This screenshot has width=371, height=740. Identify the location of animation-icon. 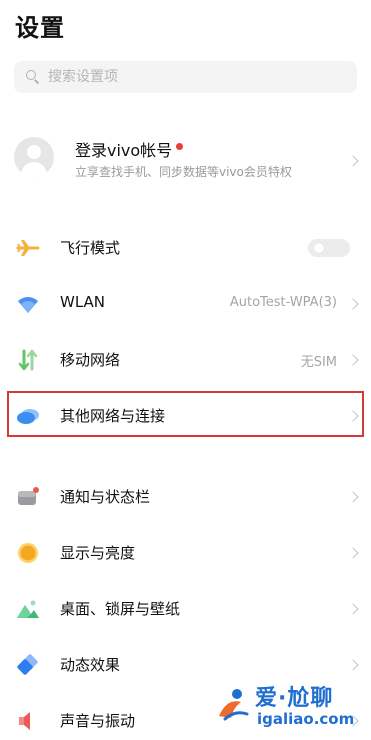
(28, 665).